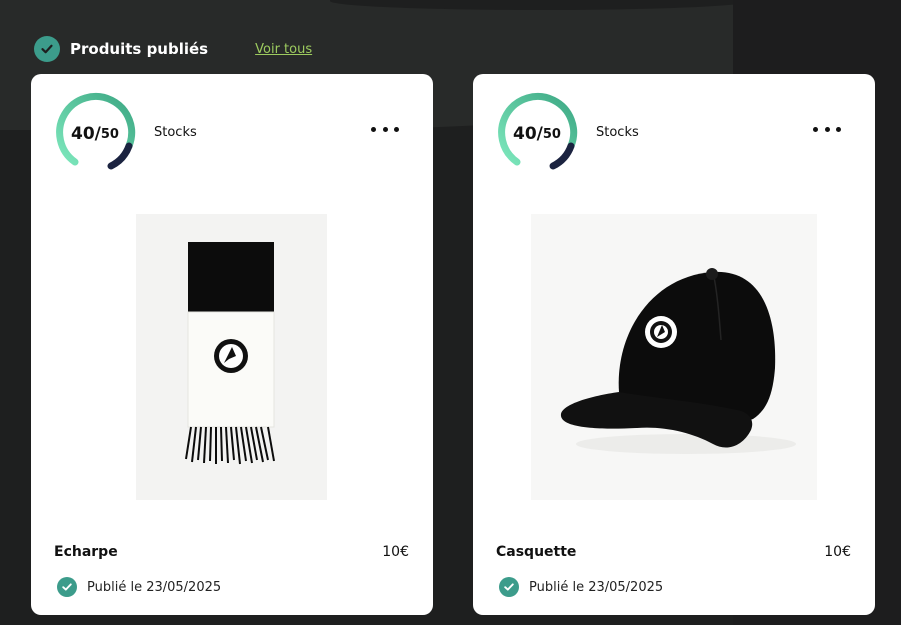  I want to click on section-header: Produits publiés Voir tous, so click(173, 49).